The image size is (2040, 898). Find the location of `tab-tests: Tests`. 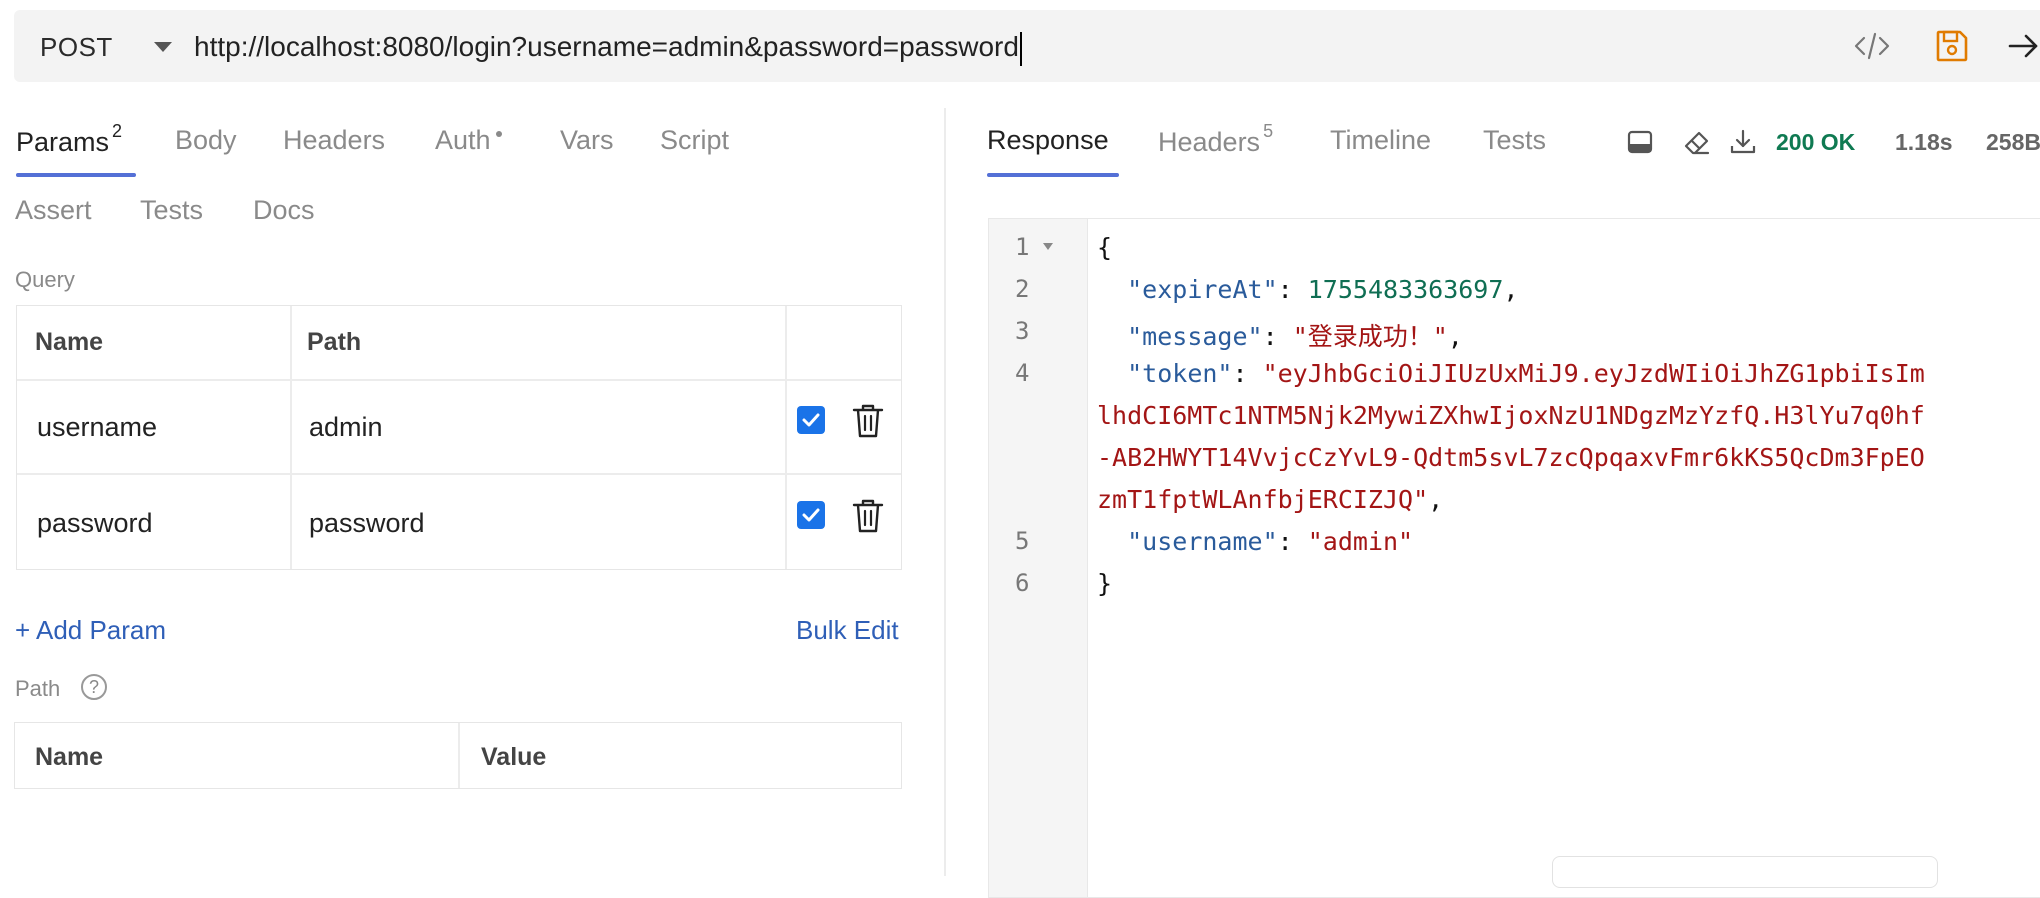

tab-tests: Tests is located at coordinates (171, 210).